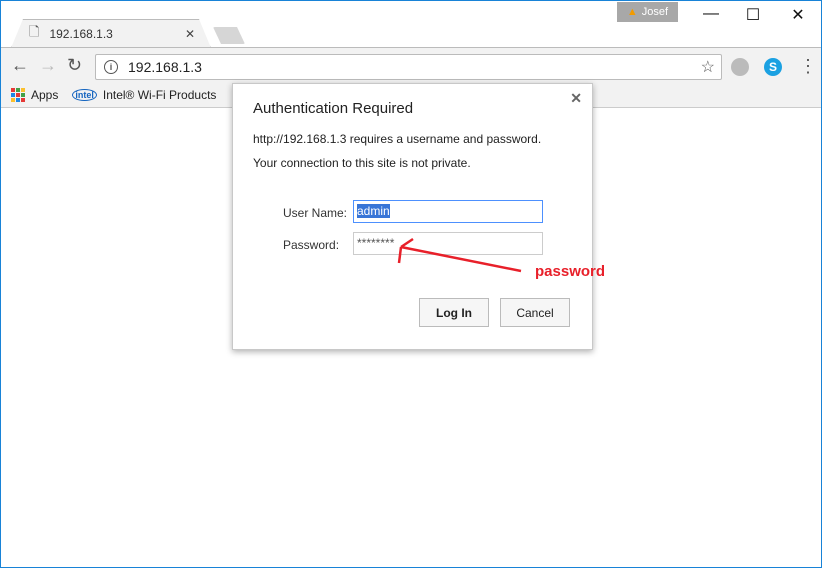  Describe the element at coordinates (459, 255) in the screenshot. I see `annotation-arrow` at that location.